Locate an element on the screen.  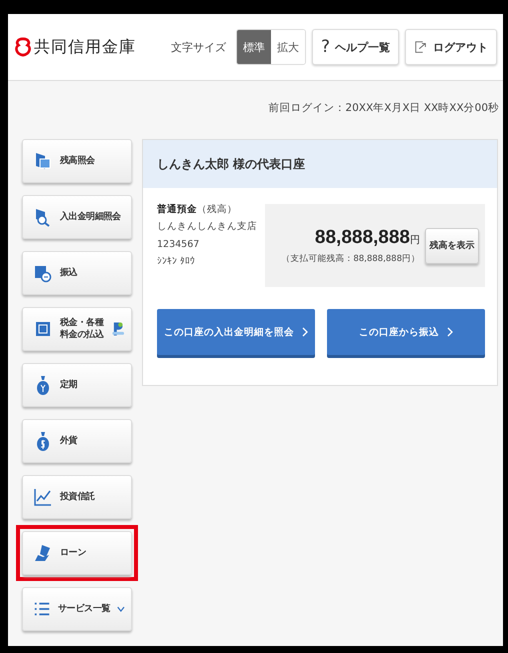
font-size-label: 文字サイズ is located at coordinates (198, 47).